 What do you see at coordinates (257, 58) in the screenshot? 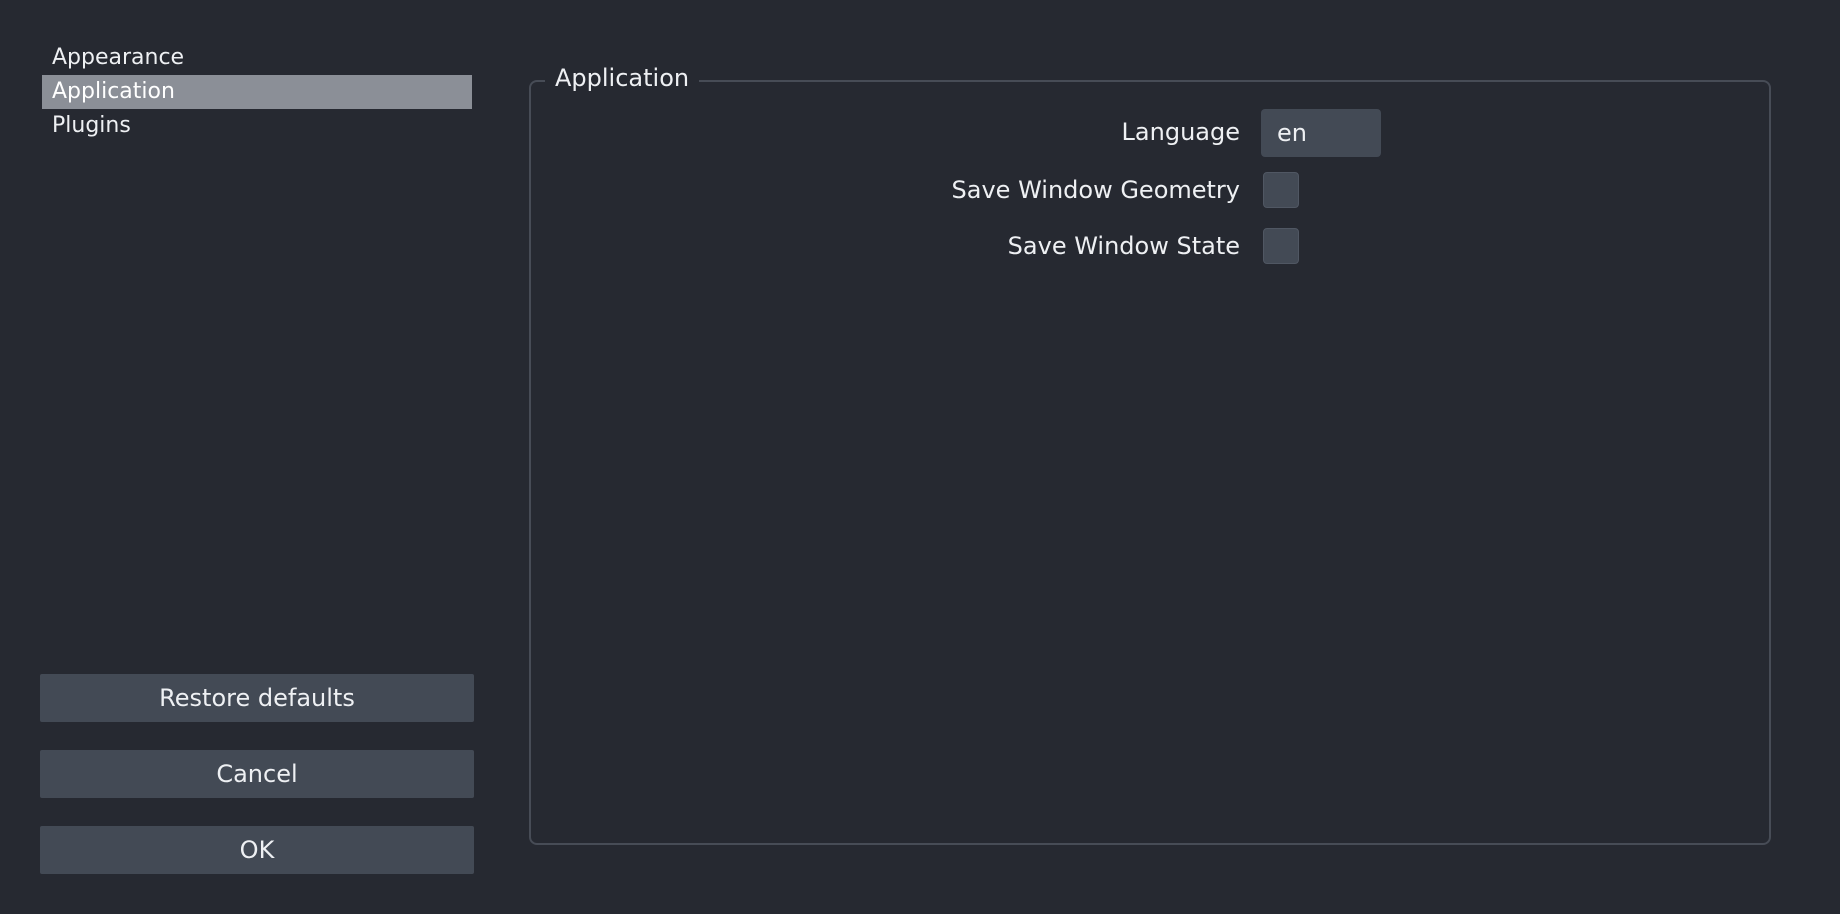
I see `nav-item-appearance: Appearance` at bounding box center [257, 58].